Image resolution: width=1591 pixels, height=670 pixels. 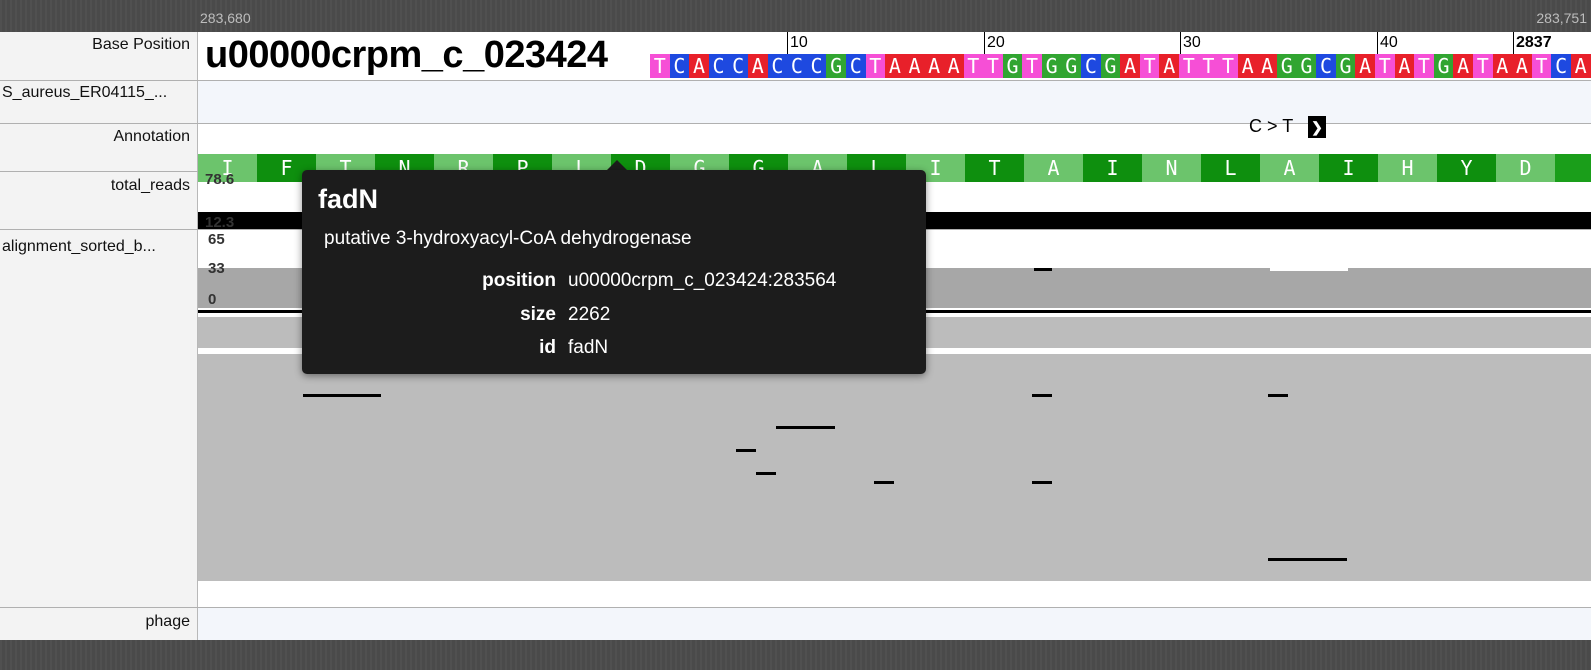 What do you see at coordinates (1387, 43) in the screenshot?
I see `ruler-tick-40: 40` at bounding box center [1387, 43].